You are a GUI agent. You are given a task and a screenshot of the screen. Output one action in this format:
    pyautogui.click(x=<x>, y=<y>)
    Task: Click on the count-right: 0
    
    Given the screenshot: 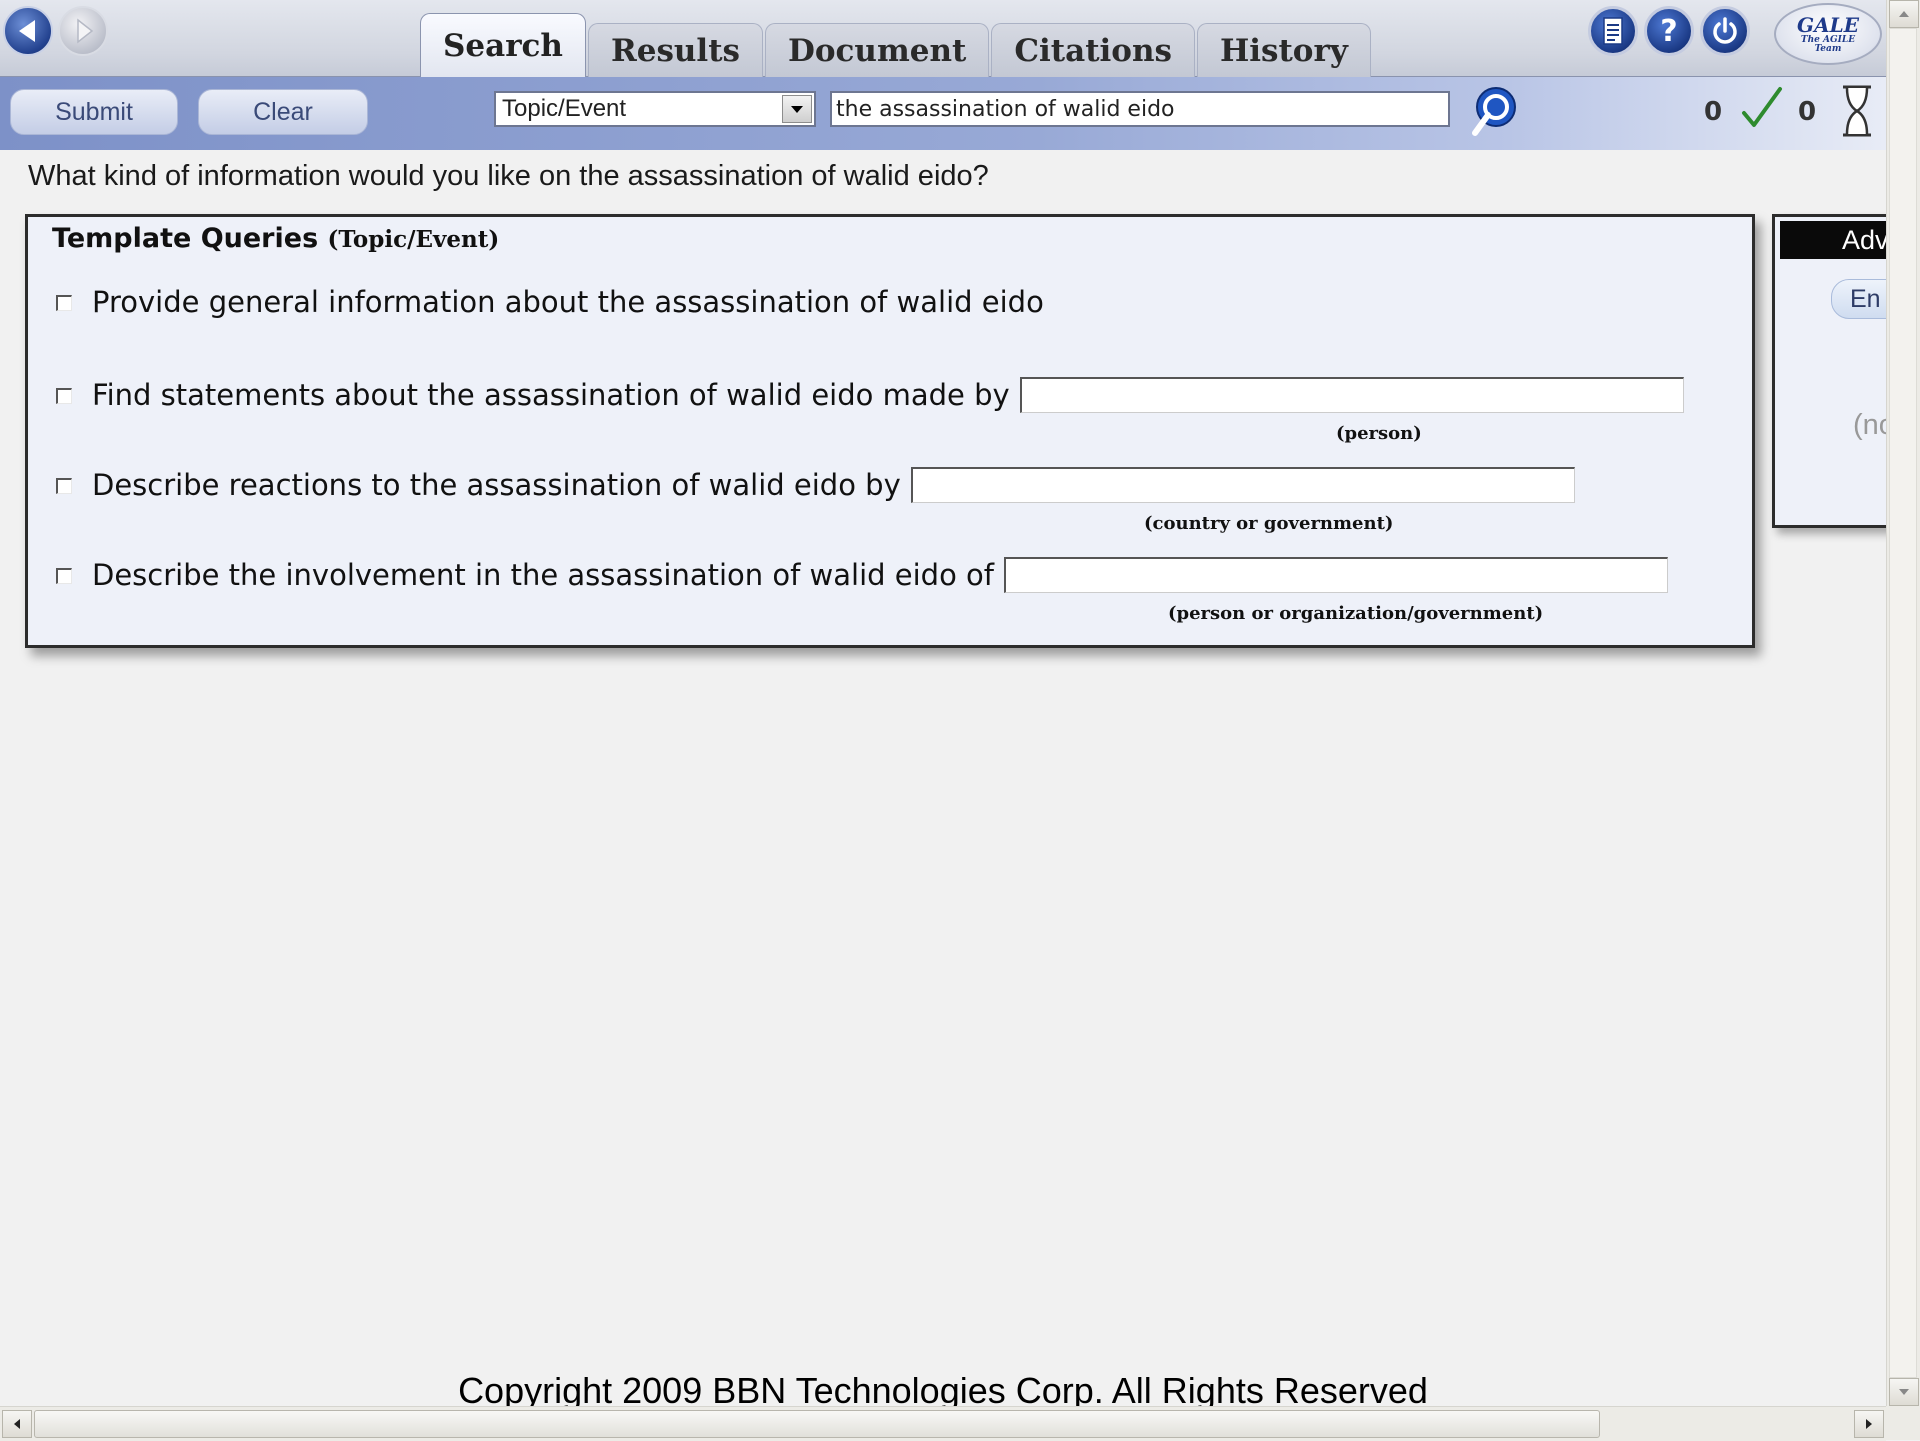 What is the action you would take?
    pyautogui.click(x=1807, y=112)
    